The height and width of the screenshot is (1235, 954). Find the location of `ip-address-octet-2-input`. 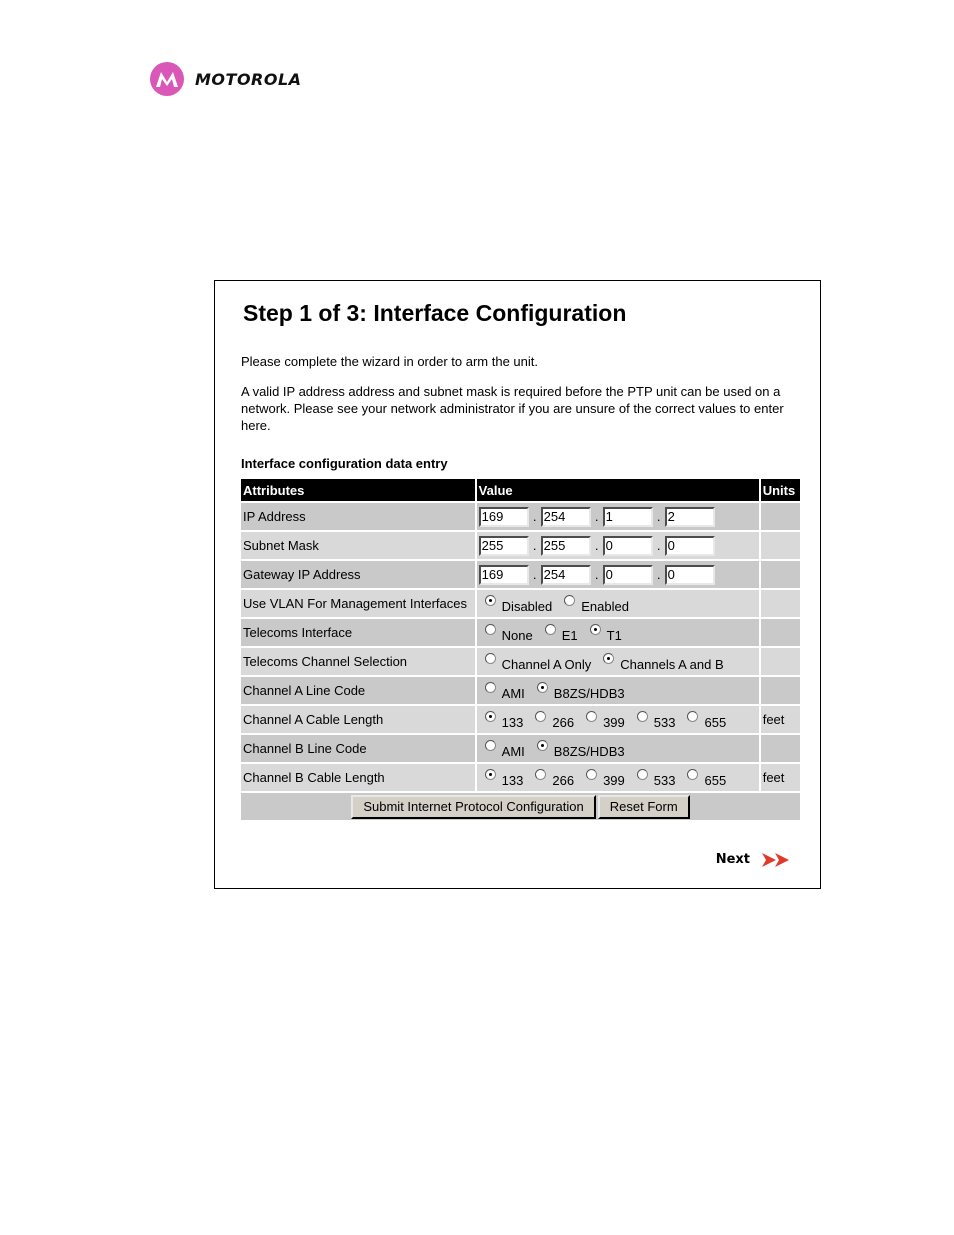

ip-address-octet-2-input is located at coordinates (565, 516).